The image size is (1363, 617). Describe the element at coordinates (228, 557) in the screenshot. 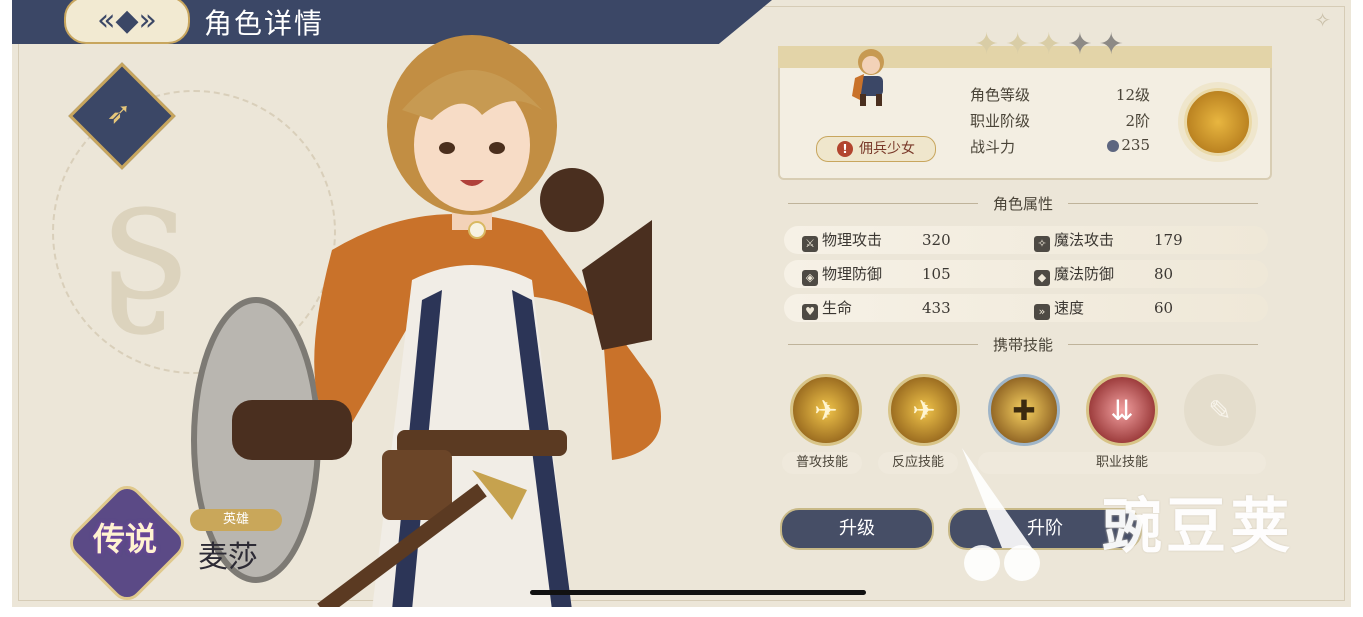

I see `hero-name: 麦莎` at that location.